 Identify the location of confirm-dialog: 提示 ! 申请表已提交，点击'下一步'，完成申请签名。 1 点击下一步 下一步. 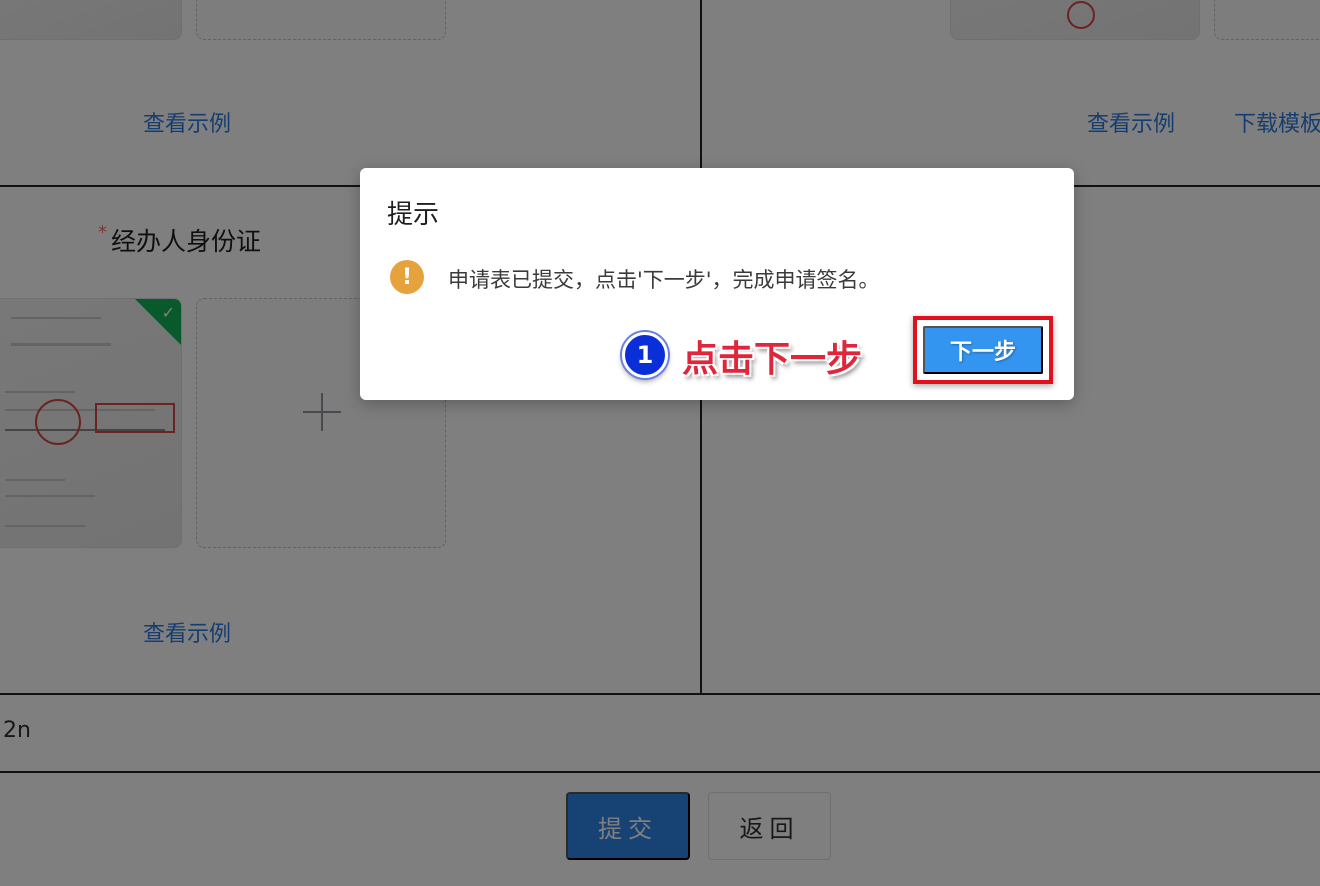
(717, 284).